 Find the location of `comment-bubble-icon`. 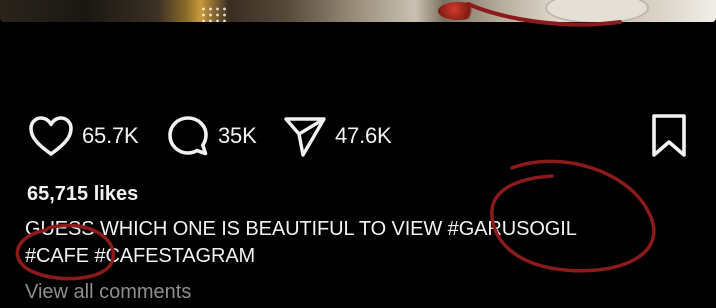

comment-bubble-icon is located at coordinates (188, 136).